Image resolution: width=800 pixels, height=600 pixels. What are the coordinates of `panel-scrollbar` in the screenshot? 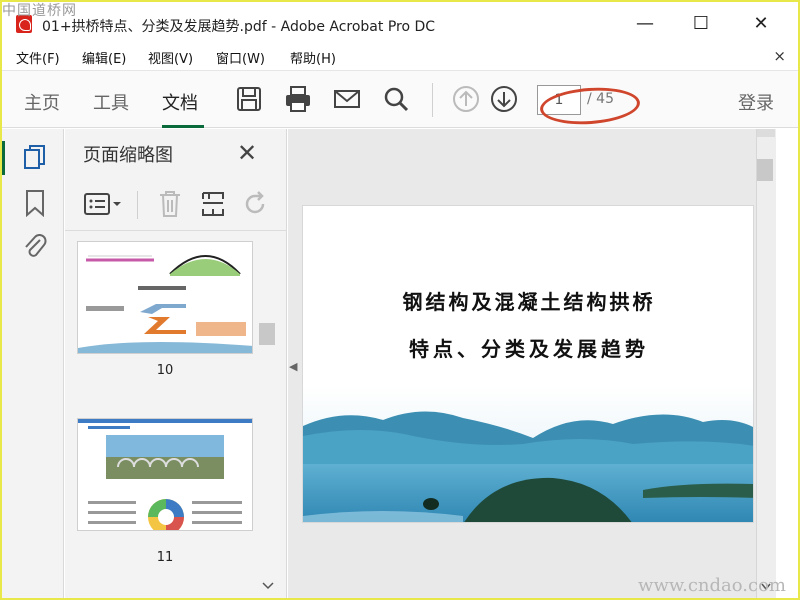 It's located at (268, 414).